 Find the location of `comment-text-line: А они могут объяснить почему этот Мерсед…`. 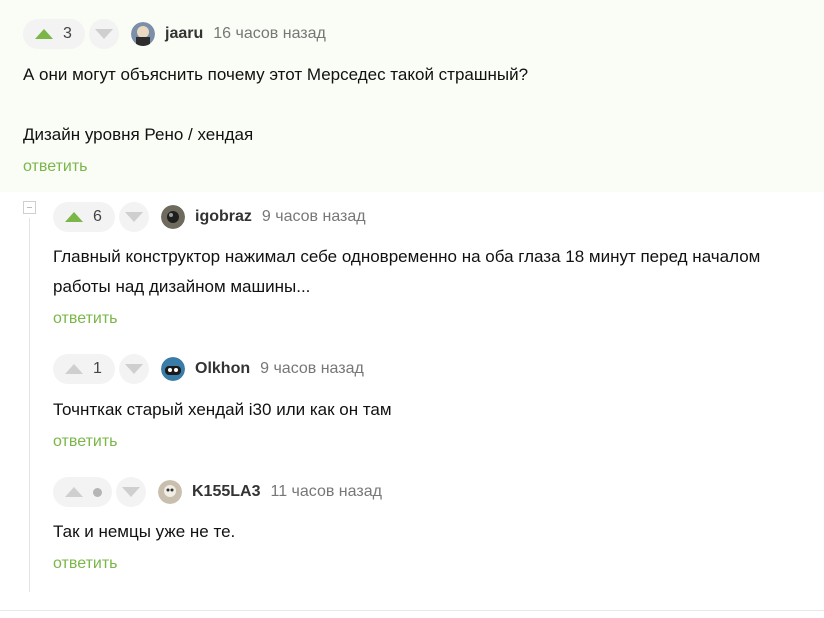

comment-text-line: А они могут объяснить почему этот Мерсед… is located at coordinates (276, 74).